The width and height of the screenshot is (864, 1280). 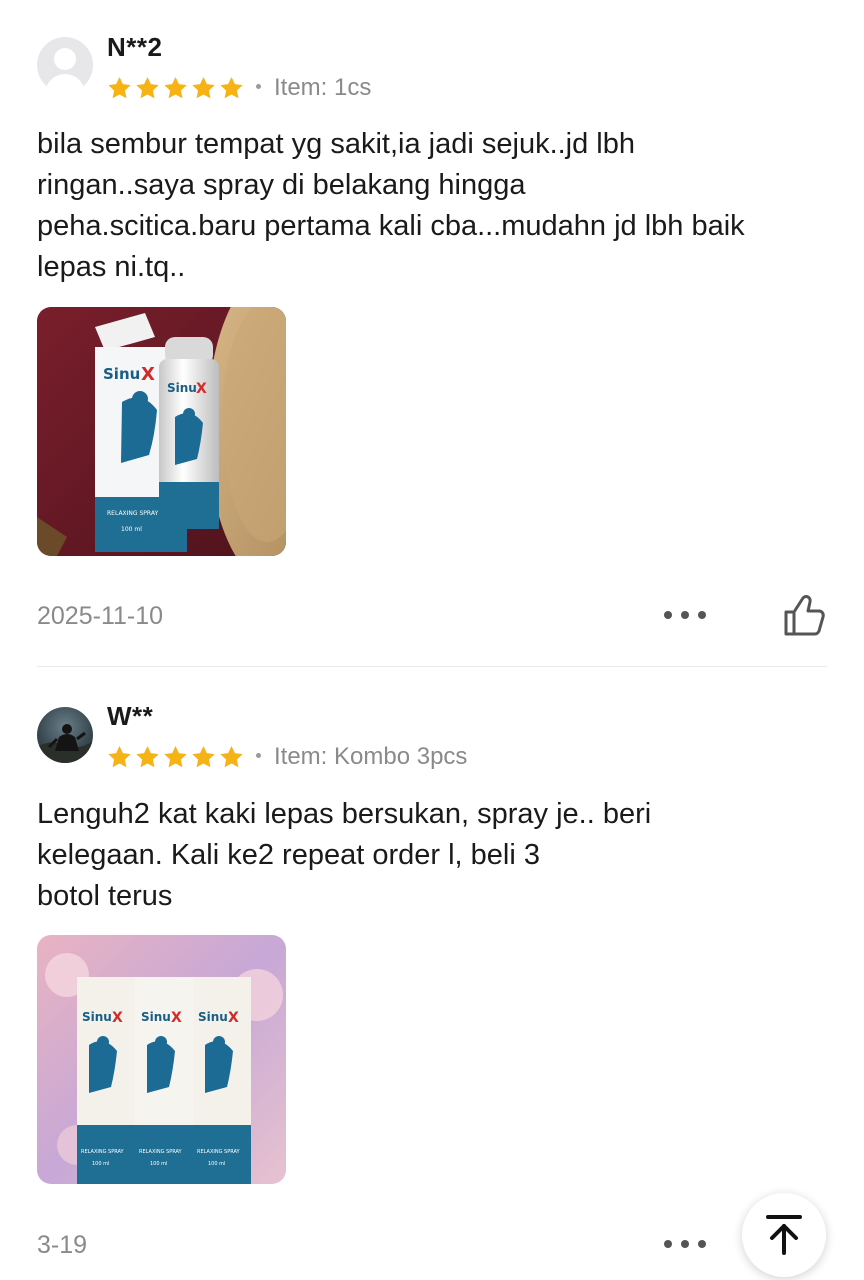 I want to click on item-variant: Item: 1cs, so click(x=313, y=88).